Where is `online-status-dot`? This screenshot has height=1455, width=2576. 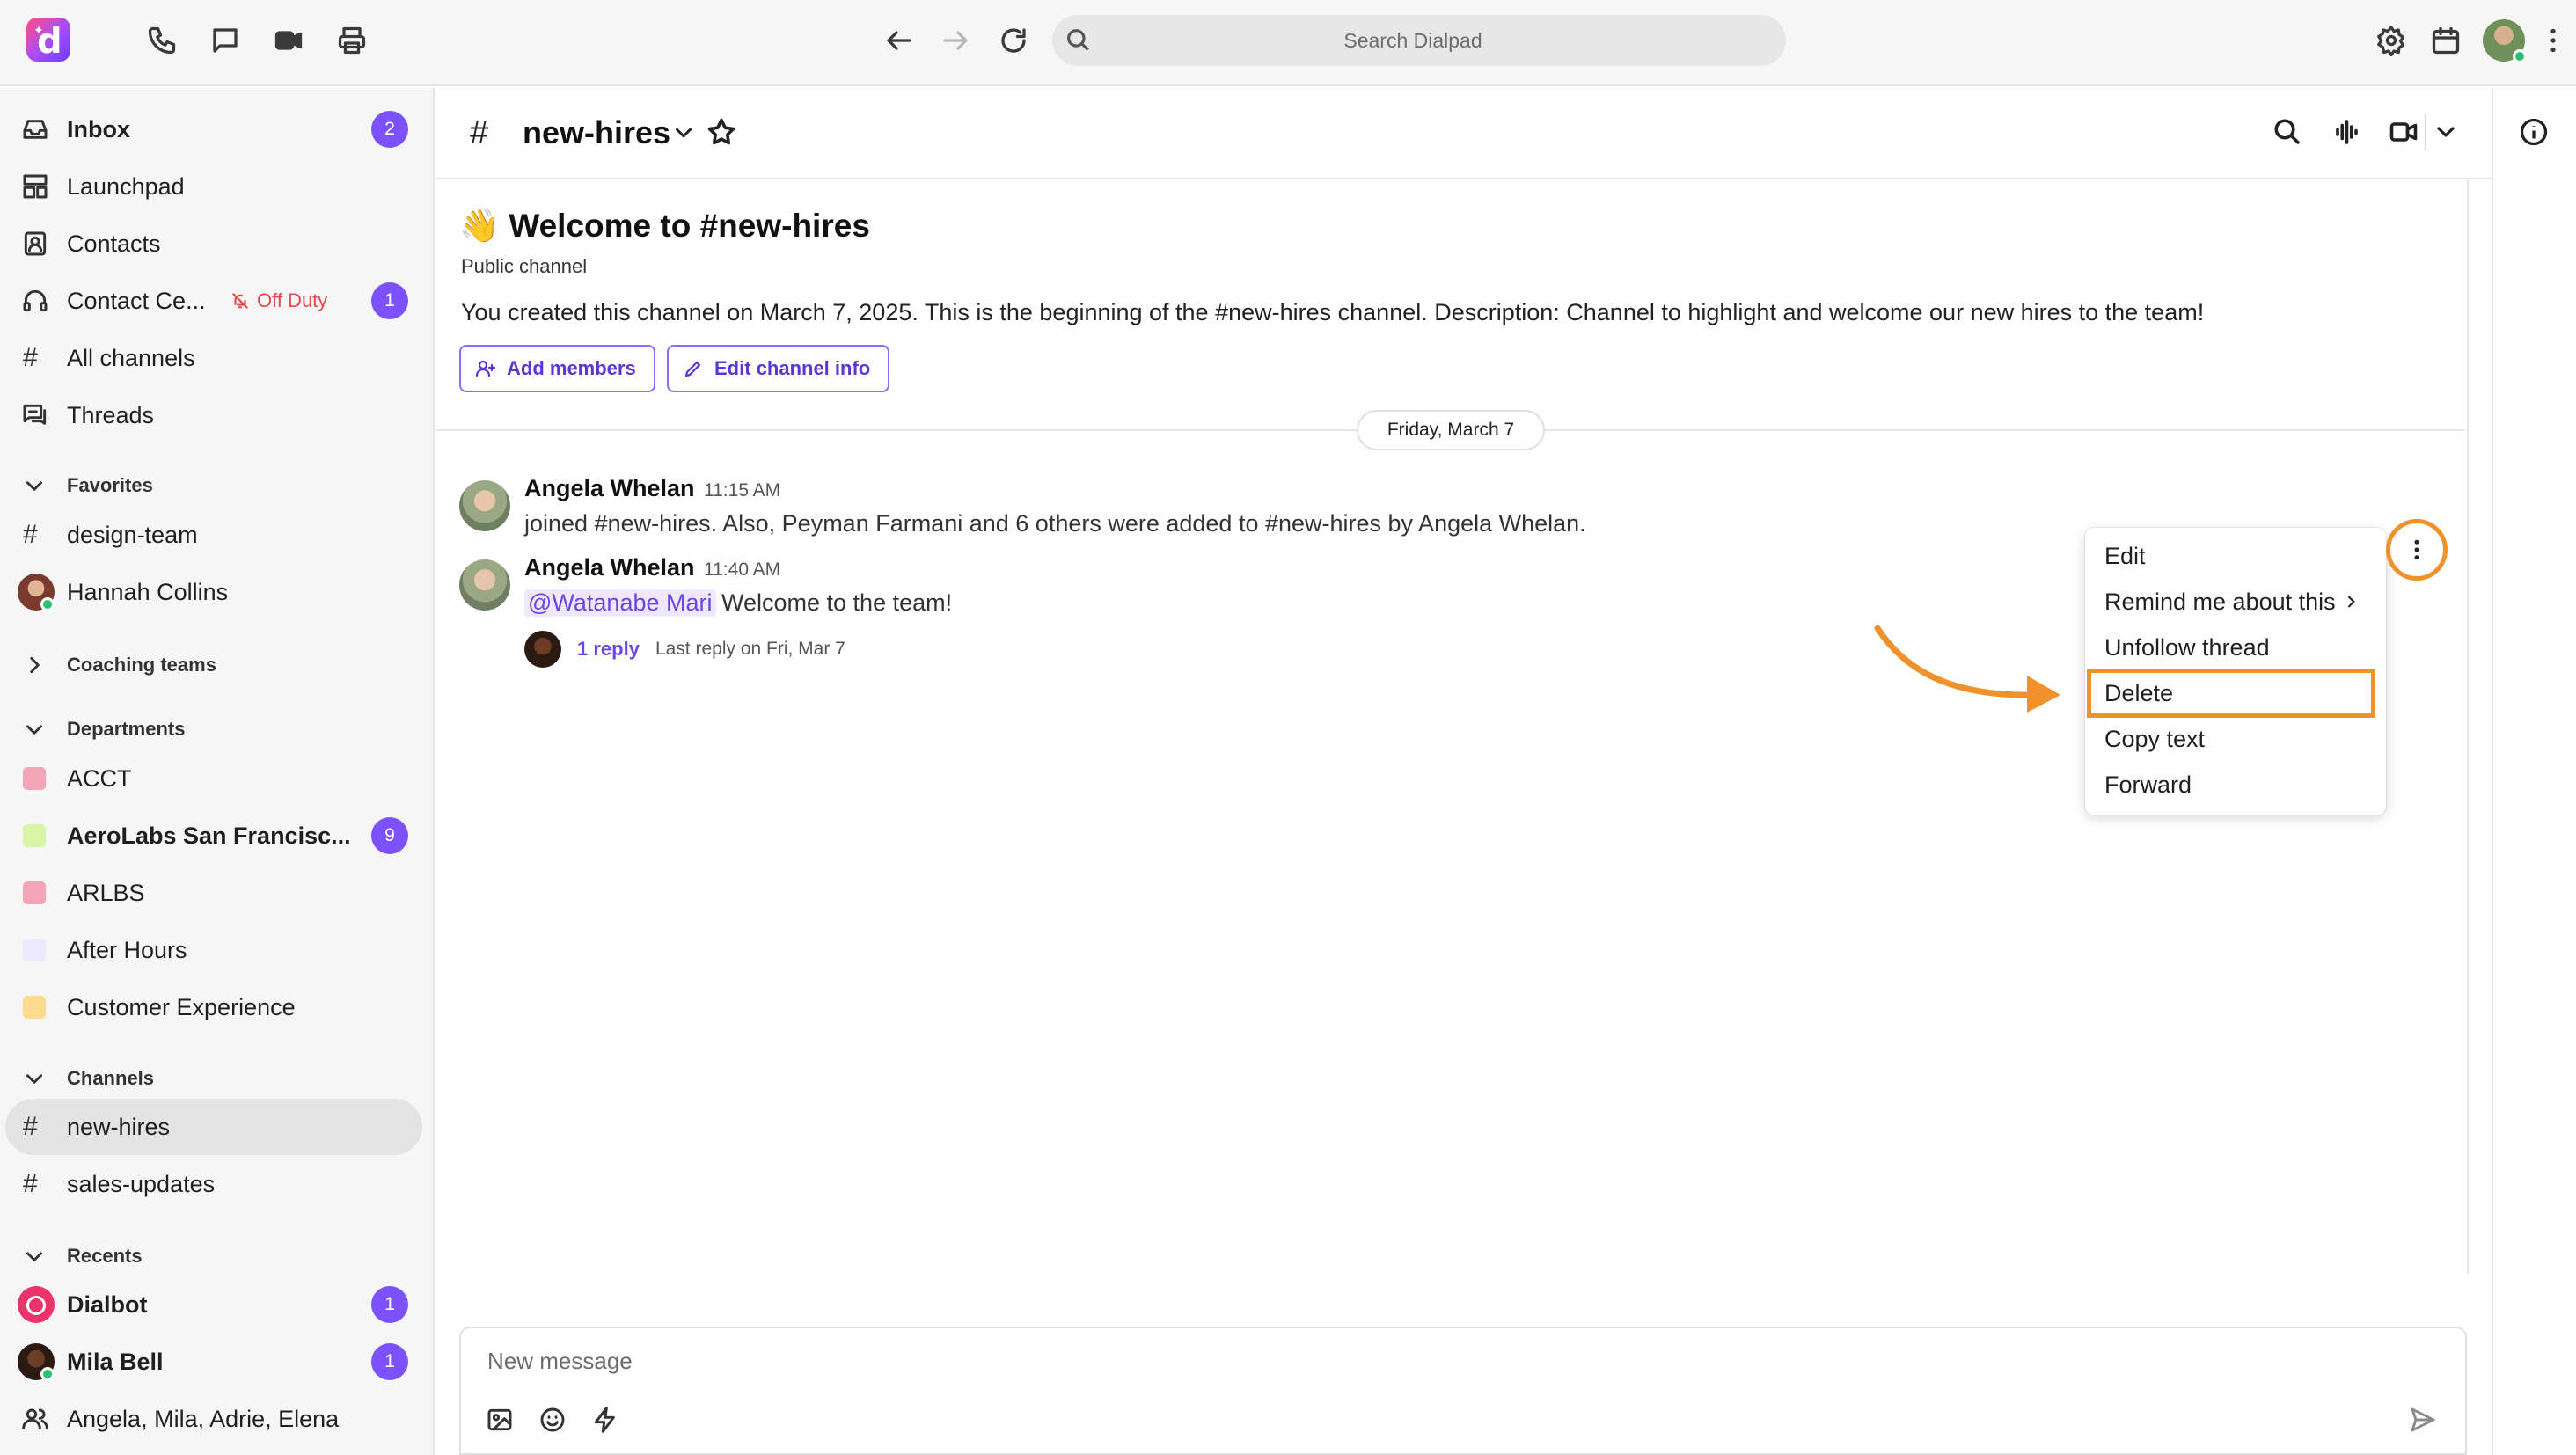 online-status-dot is located at coordinates (47, 604).